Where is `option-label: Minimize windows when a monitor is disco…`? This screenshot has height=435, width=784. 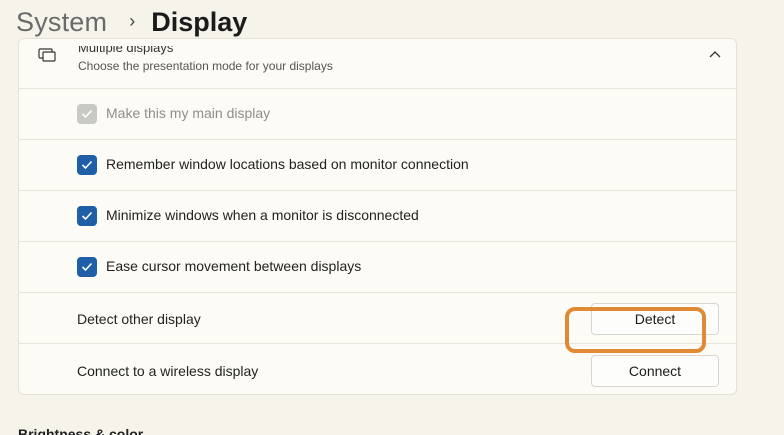 option-label: Minimize windows when a monitor is disco… is located at coordinates (262, 215).